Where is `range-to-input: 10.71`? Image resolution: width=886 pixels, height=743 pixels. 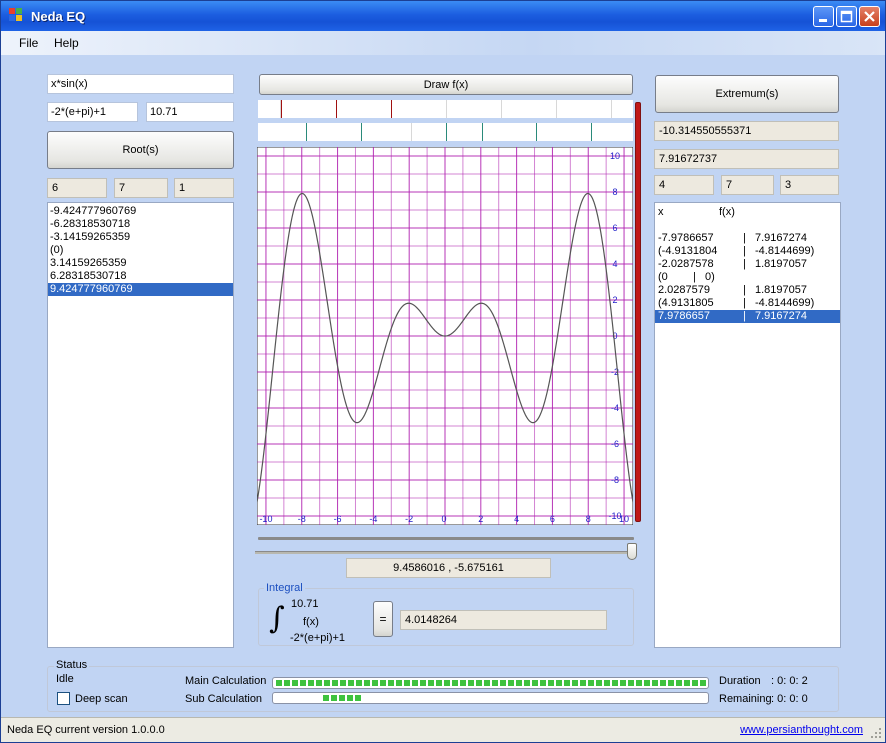 range-to-input: 10.71 is located at coordinates (190, 112).